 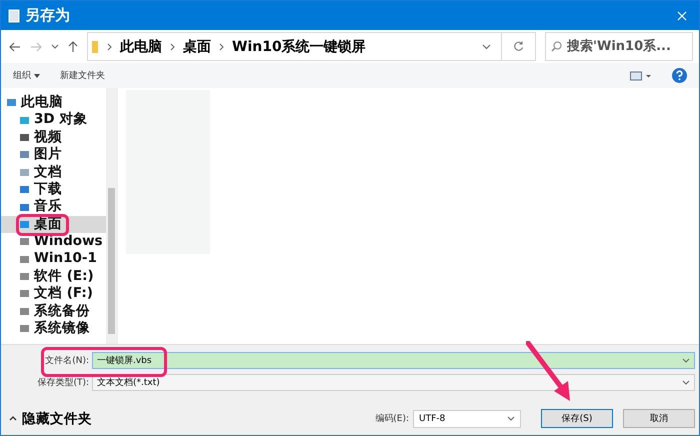 I want to click on highlight-frame, so click(x=42, y=225).